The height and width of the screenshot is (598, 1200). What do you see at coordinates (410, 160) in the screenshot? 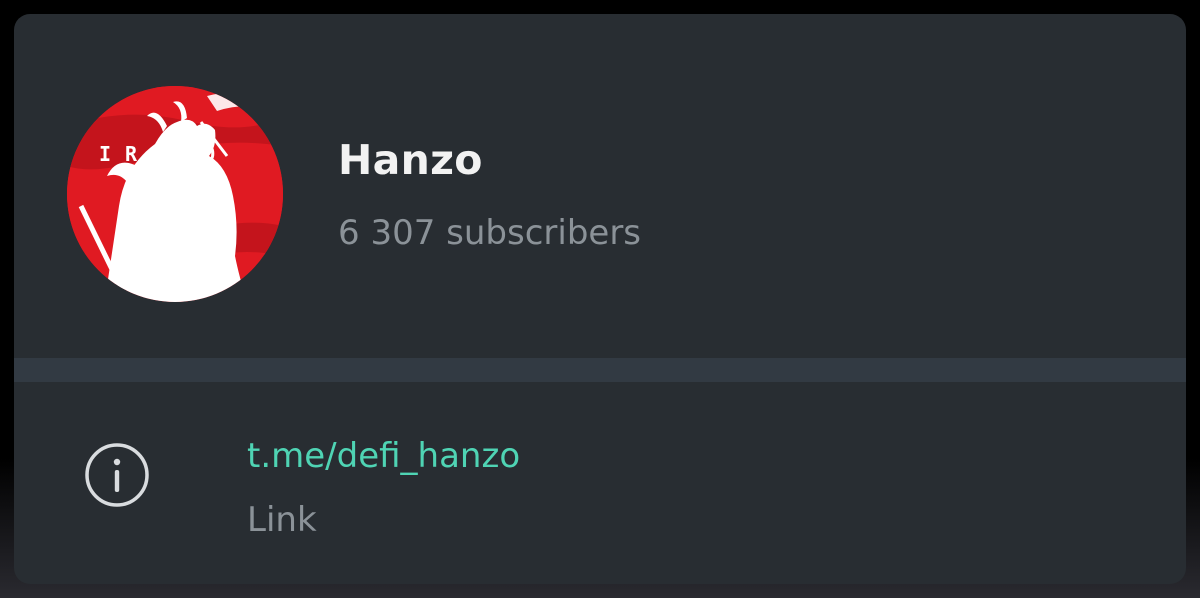
I see `channel-name: Hanzo` at bounding box center [410, 160].